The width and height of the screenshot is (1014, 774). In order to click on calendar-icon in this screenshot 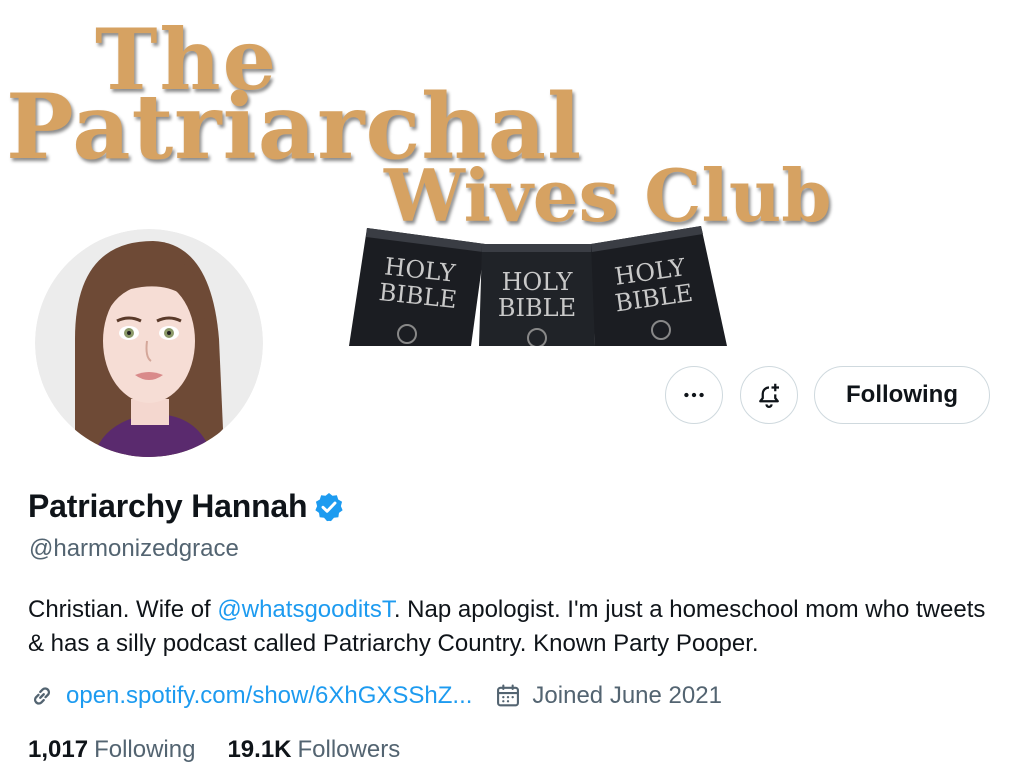, I will do `click(508, 695)`.